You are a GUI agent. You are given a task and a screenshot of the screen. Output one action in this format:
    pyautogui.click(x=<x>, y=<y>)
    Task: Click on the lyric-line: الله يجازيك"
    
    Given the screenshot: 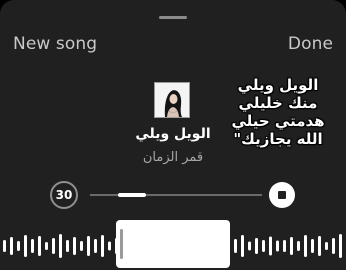 What is the action you would take?
    pyautogui.click(x=278, y=139)
    